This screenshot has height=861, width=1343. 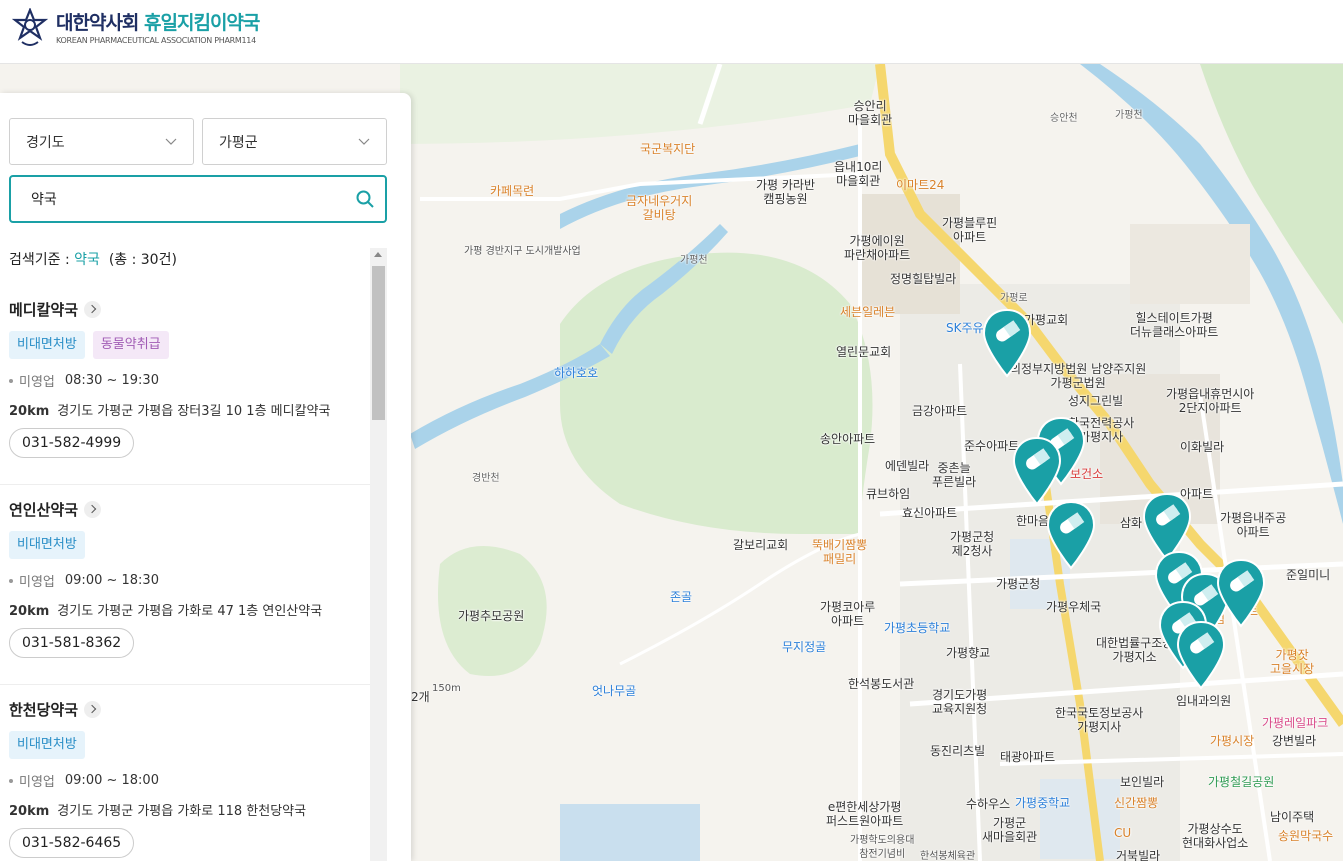 I want to click on map-place-label: 한국국토정보공사 가평지사, so click(x=1099, y=720).